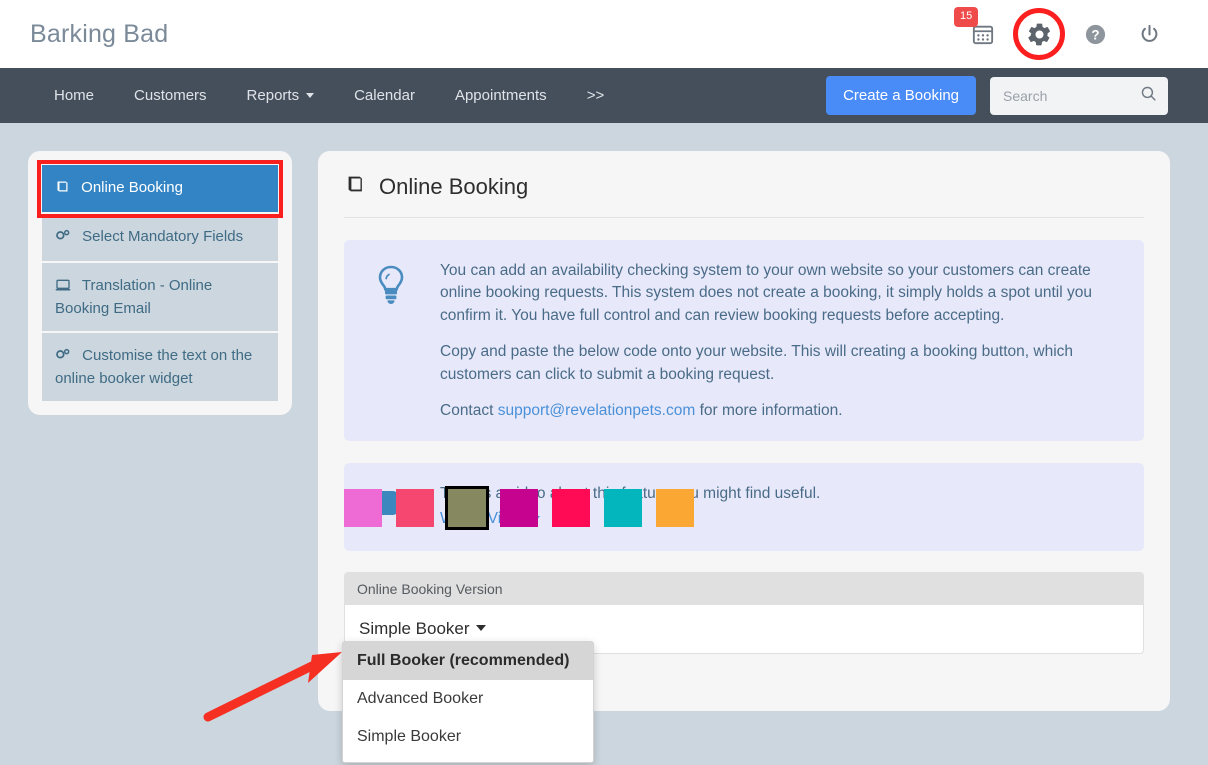  I want to click on calendar-badge: 15, so click(966, 17).